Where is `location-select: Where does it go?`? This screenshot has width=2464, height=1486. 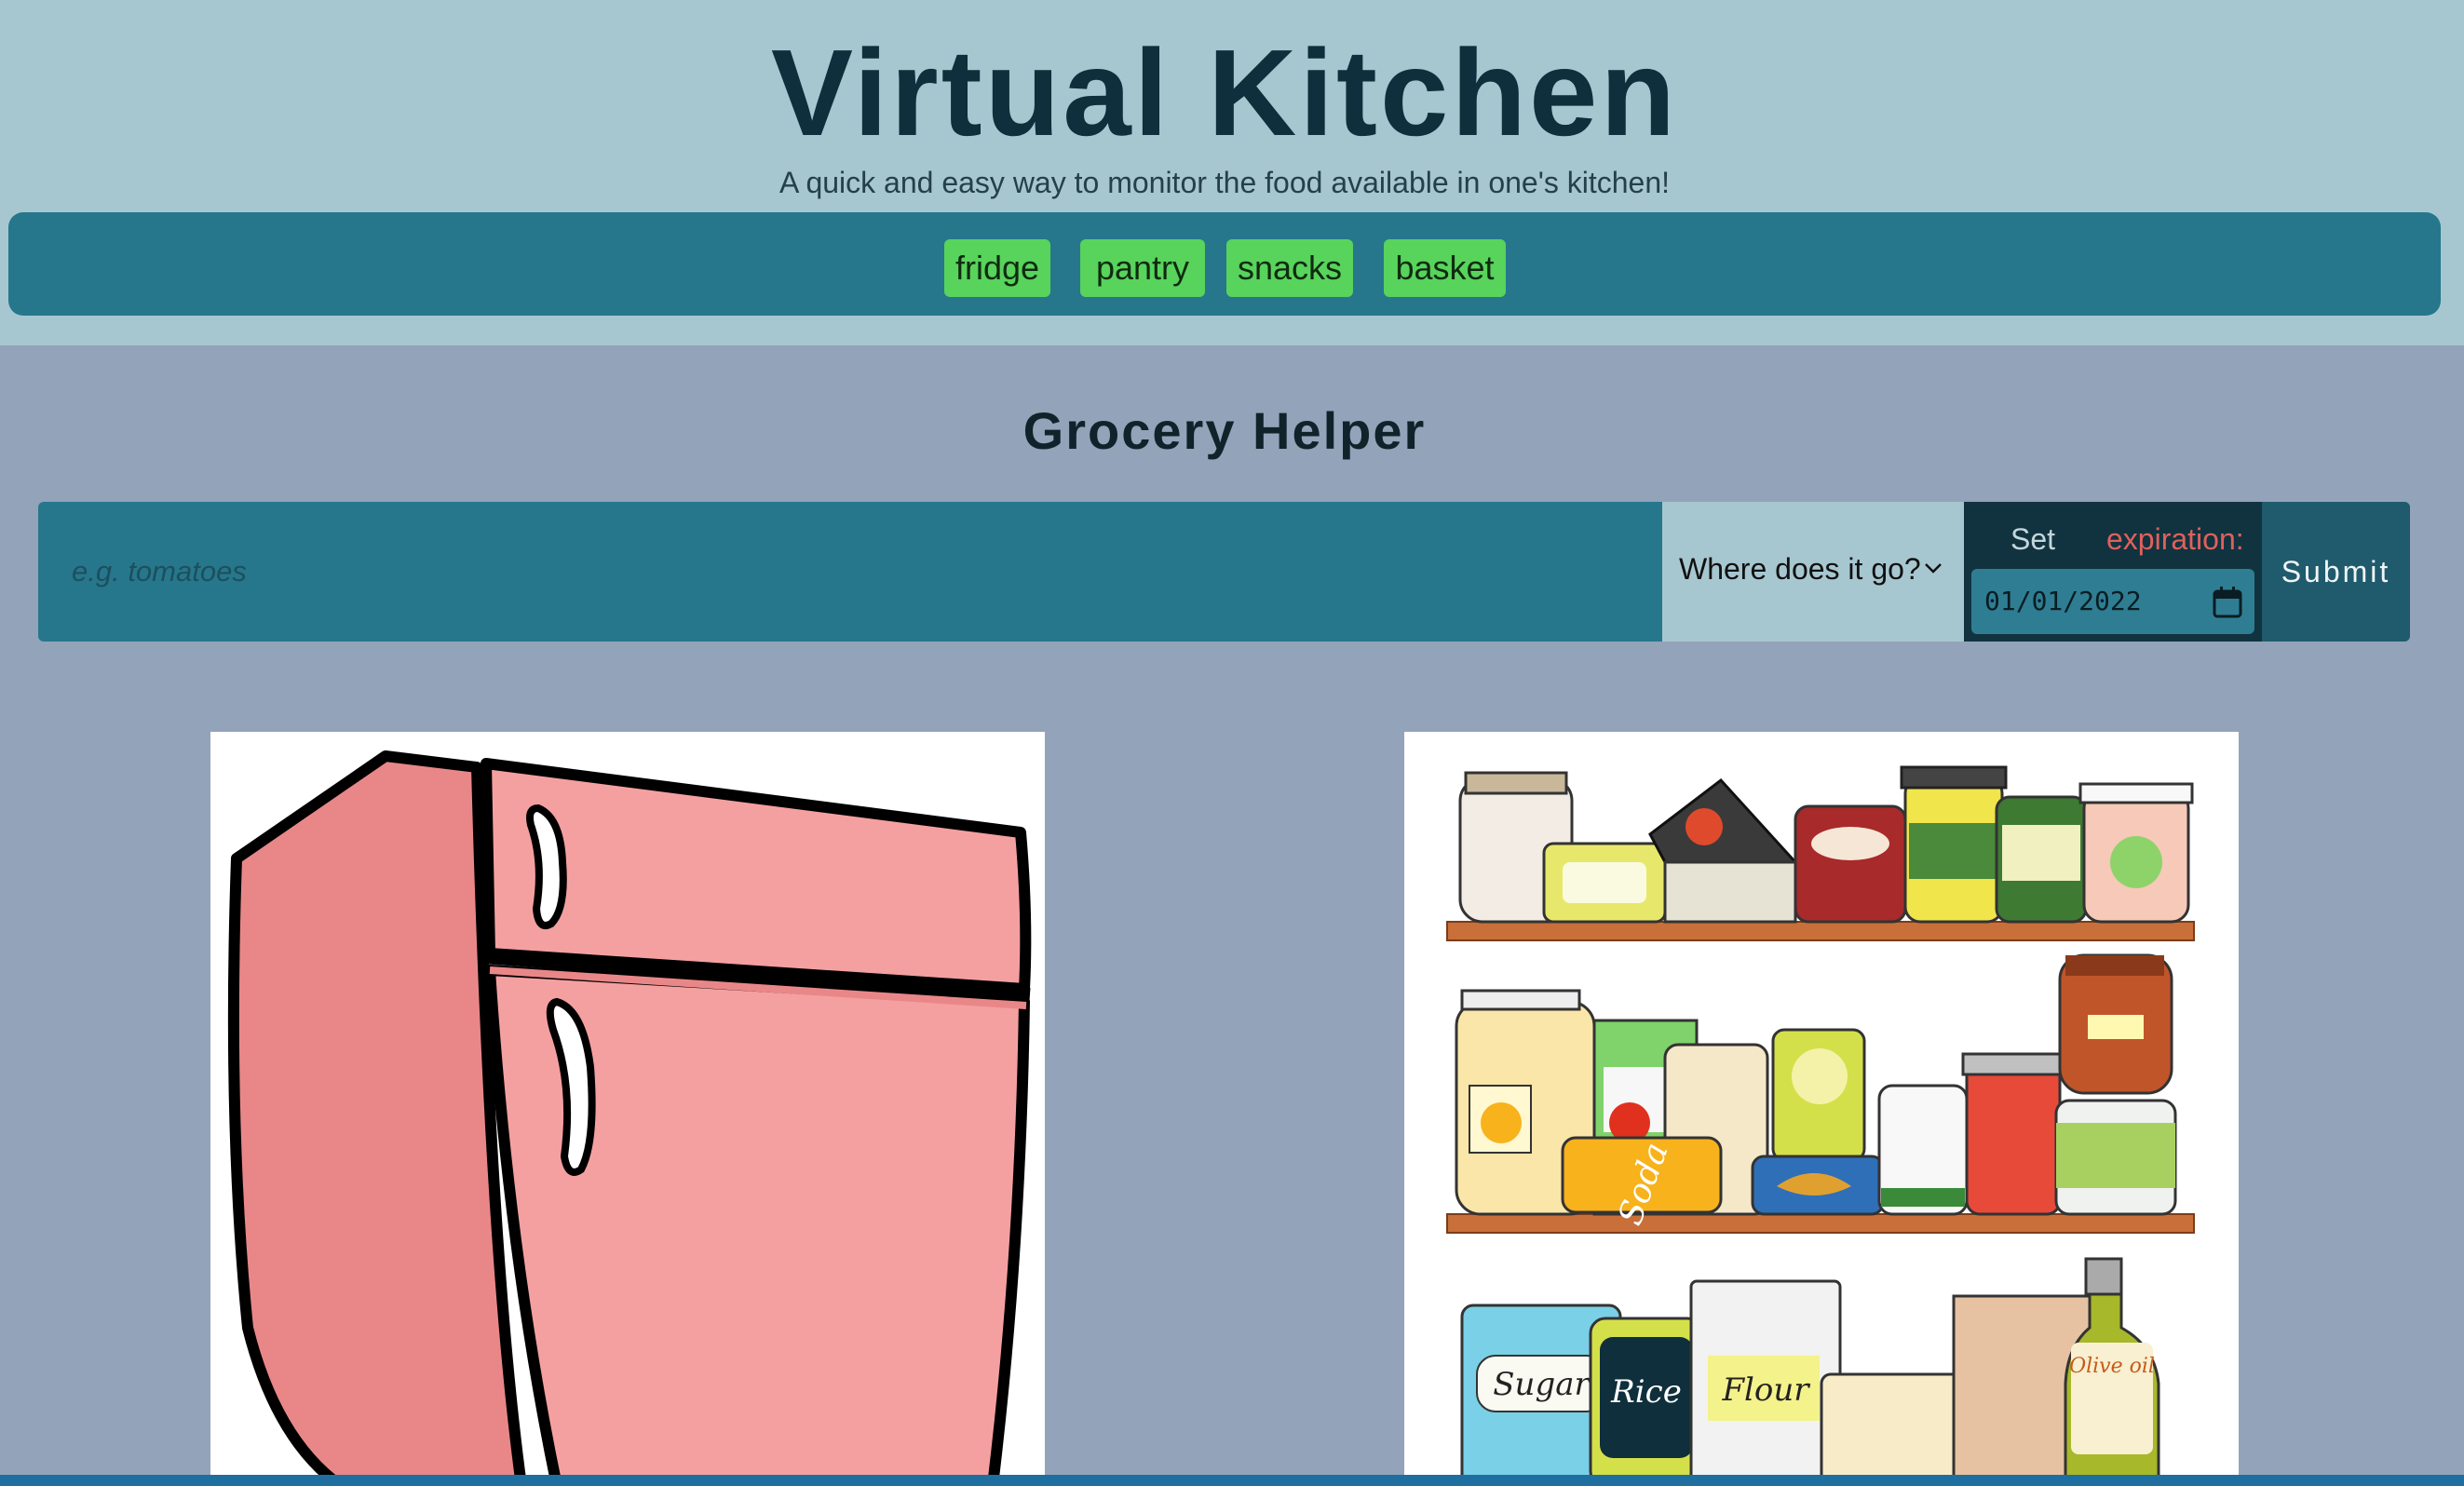 location-select: Where does it go? is located at coordinates (1813, 572).